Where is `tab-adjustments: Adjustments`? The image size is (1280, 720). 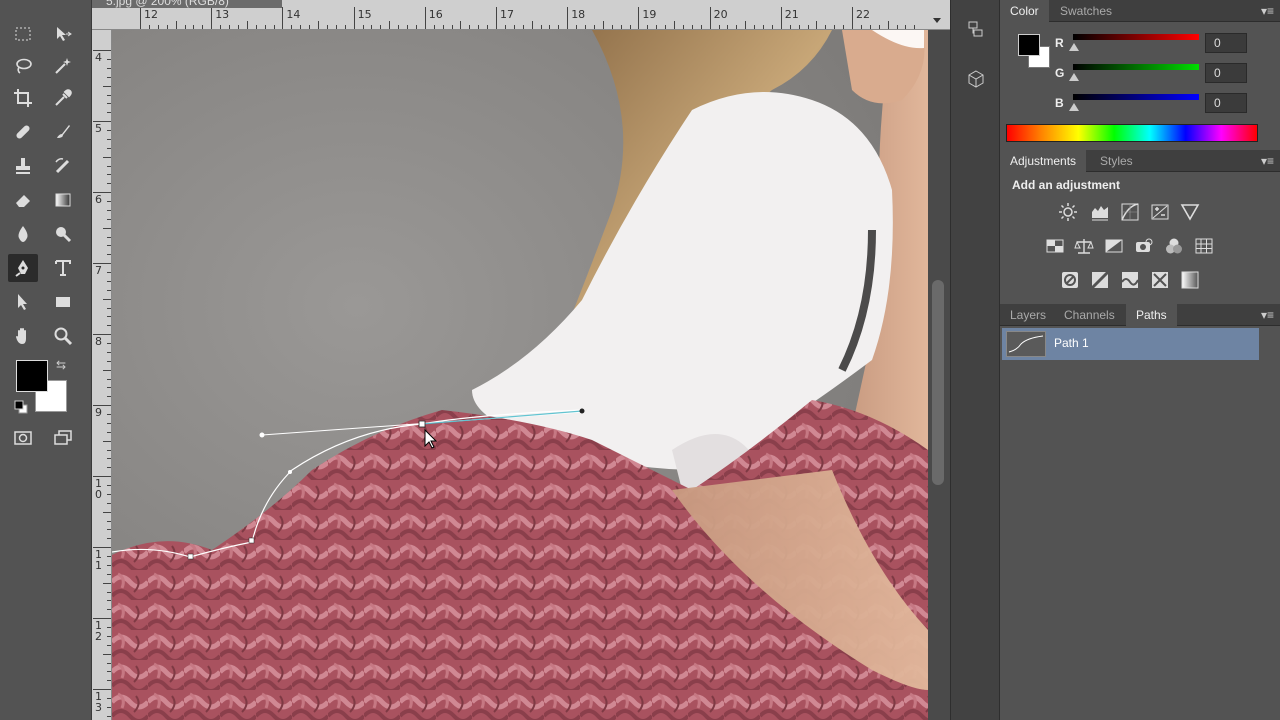
tab-adjustments: Adjustments is located at coordinates (1043, 161).